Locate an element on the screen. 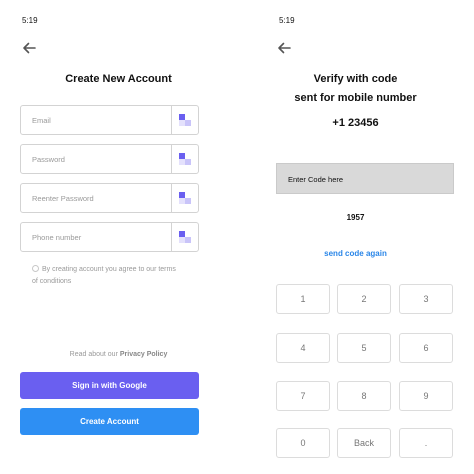 The height and width of the screenshot is (474, 474). email-field is located at coordinates (109, 120).